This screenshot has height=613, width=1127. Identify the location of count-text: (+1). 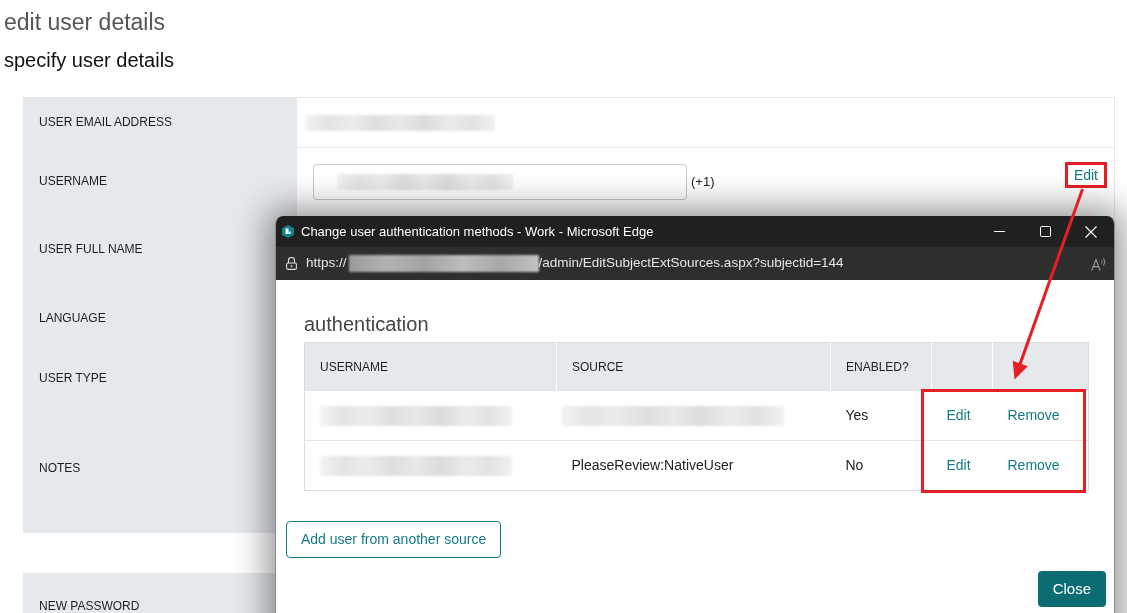
(703, 181).